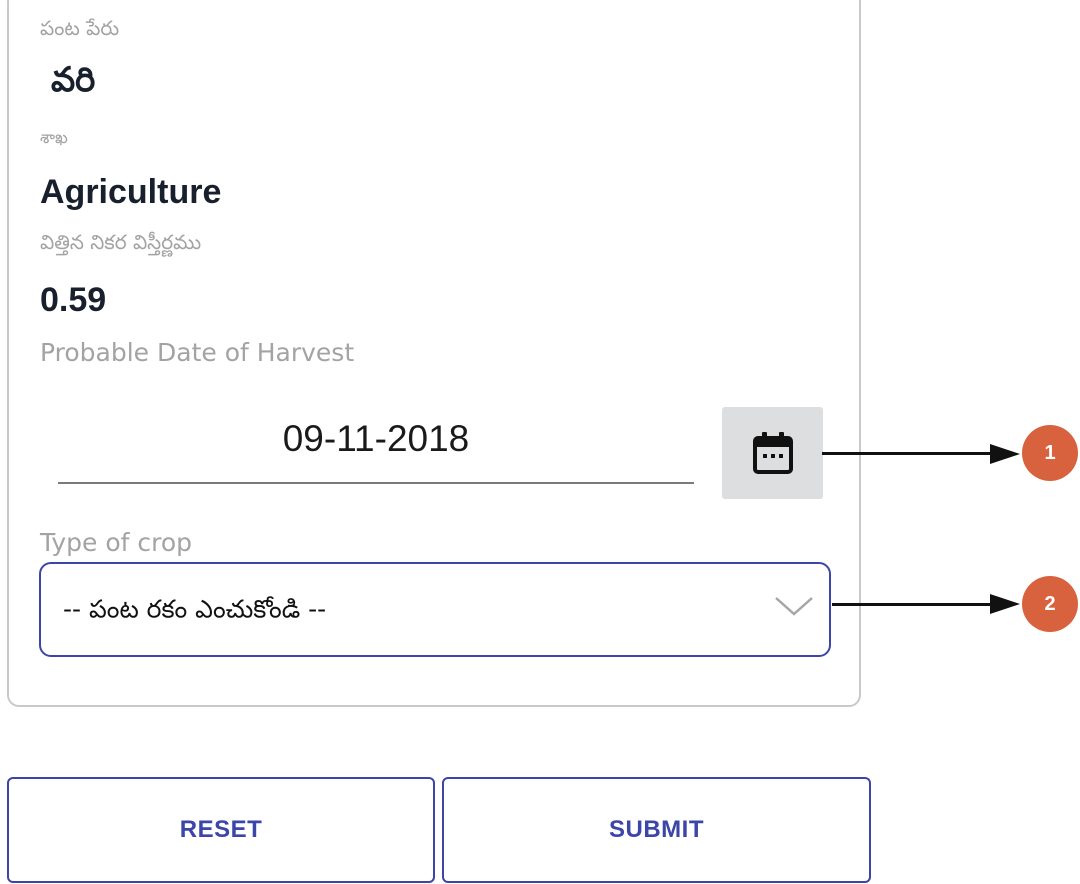 This screenshot has width=1080, height=884. Describe the element at coordinates (1050, 604) in the screenshot. I see `annotation-badge-2: 2` at that location.